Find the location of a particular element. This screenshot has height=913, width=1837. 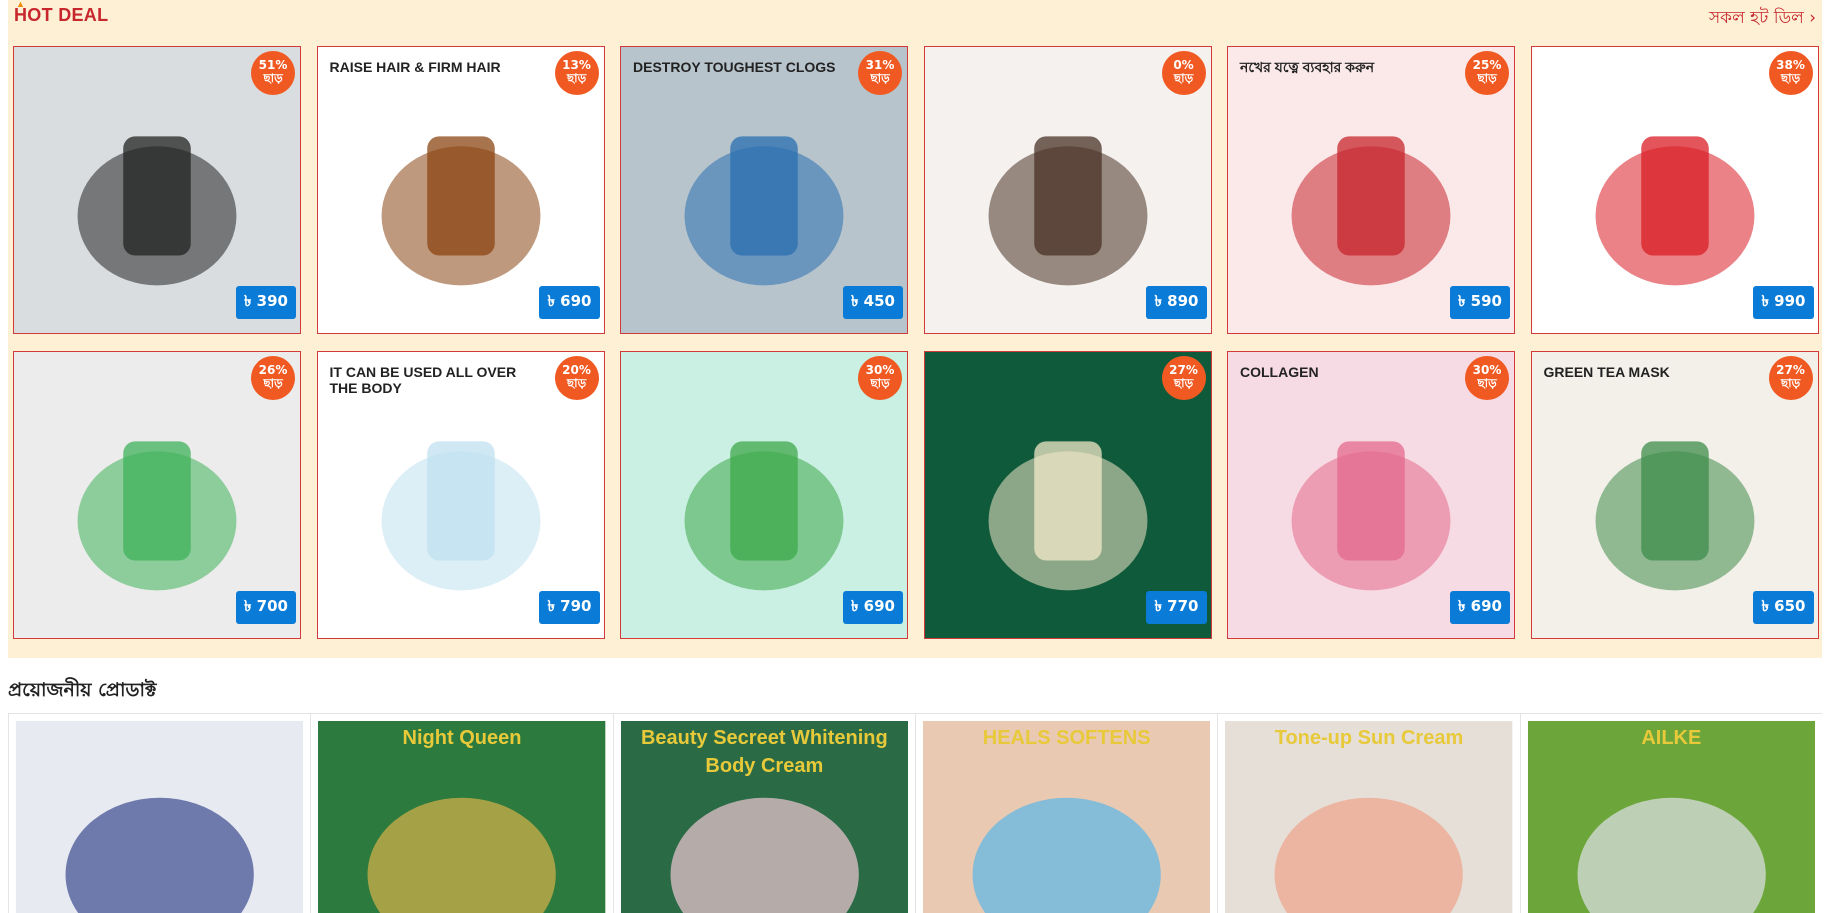

price-tag: ৳ 790 is located at coordinates (569, 607).